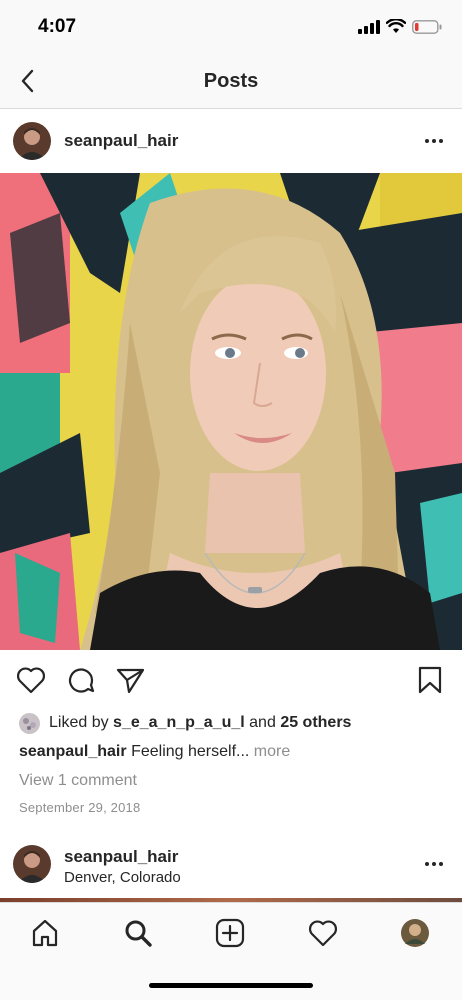  Describe the element at coordinates (80, 807) in the screenshot. I see `post-date: September 29, 2018` at that location.